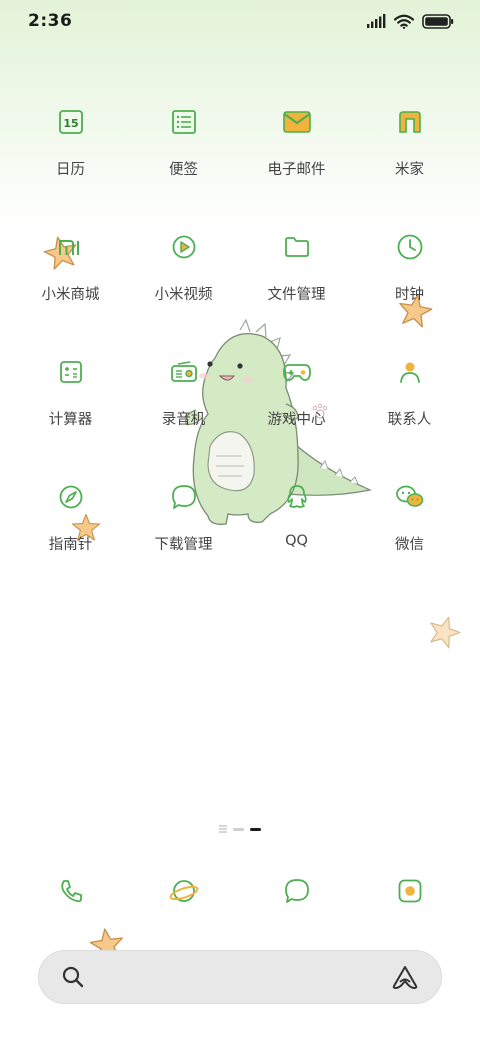 The image size is (480, 1040). I want to click on status-icons, so click(410, 21).